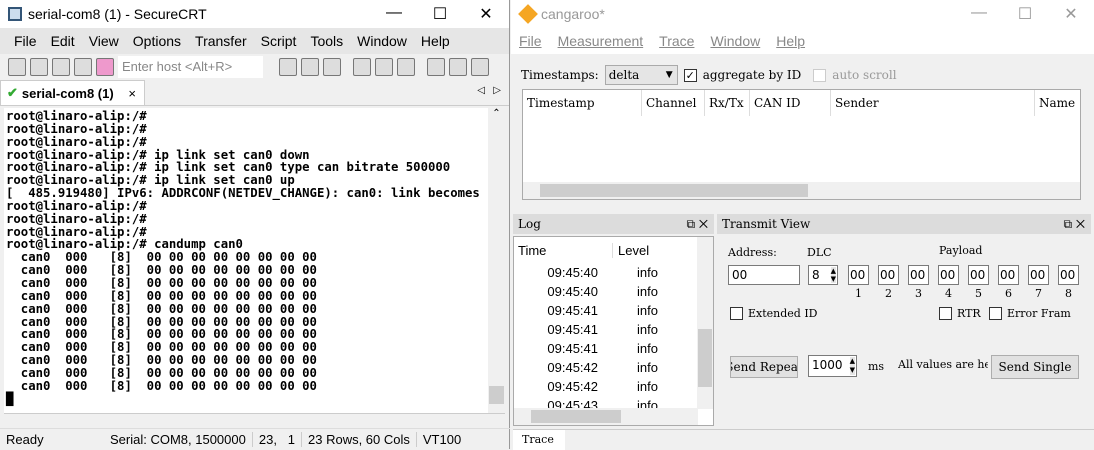 This screenshot has width=1094, height=450. I want to click on log-dock-title: Log ⧉ ✕, so click(613, 224).